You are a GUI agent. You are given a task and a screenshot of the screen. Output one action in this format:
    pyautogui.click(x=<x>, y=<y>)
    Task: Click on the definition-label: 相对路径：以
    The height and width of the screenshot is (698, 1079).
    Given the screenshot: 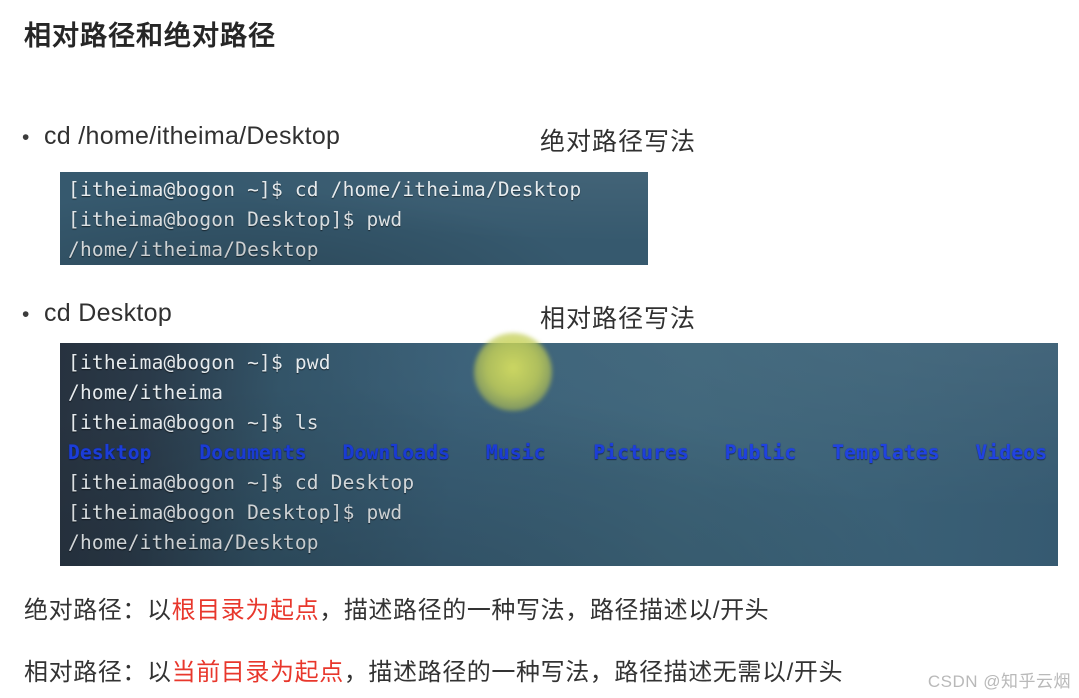 What is the action you would take?
    pyautogui.click(x=98, y=672)
    